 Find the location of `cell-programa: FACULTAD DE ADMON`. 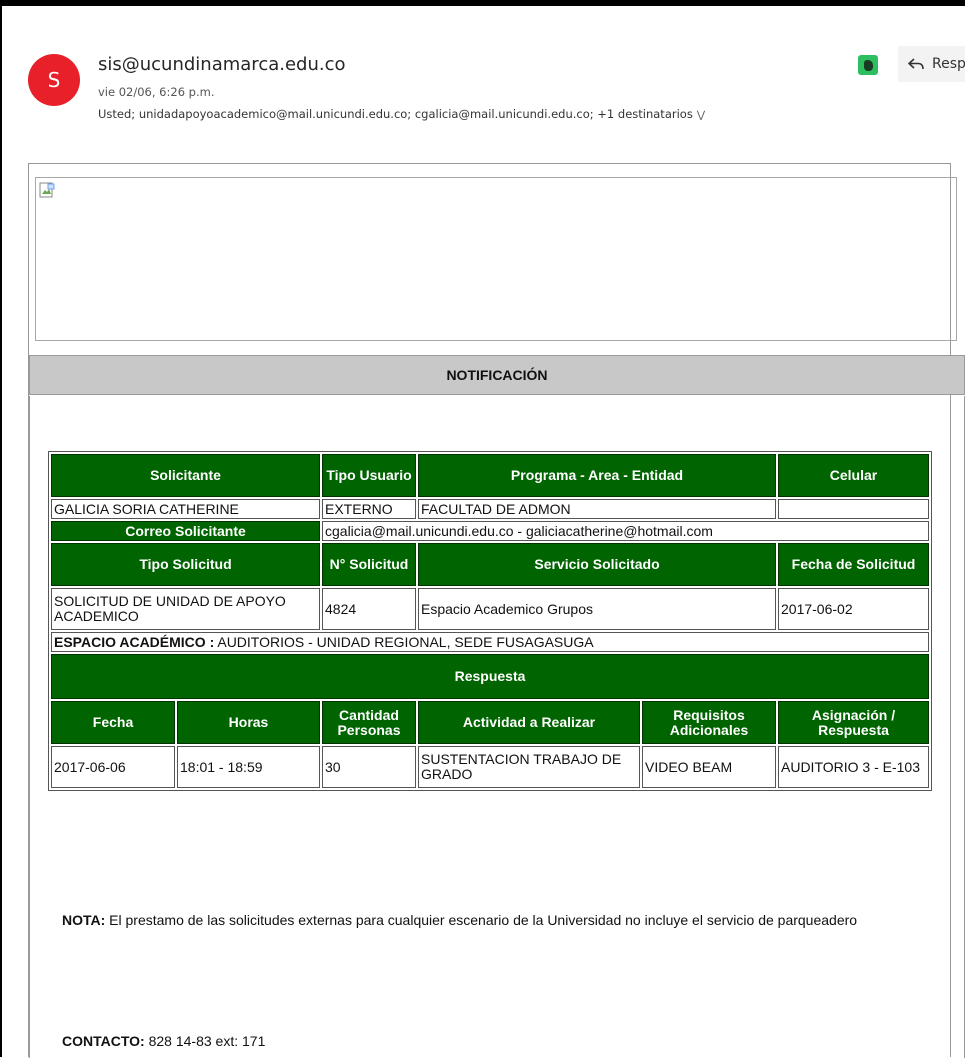

cell-programa: FACULTAD DE ADMON is located at coordinates (597, 509).